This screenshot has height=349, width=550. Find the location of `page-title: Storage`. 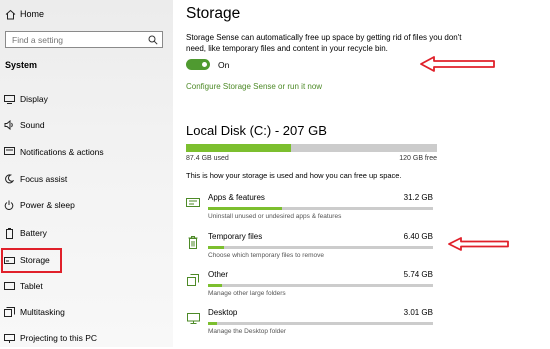

page-title: Storage is located at coordinates (213, 13).